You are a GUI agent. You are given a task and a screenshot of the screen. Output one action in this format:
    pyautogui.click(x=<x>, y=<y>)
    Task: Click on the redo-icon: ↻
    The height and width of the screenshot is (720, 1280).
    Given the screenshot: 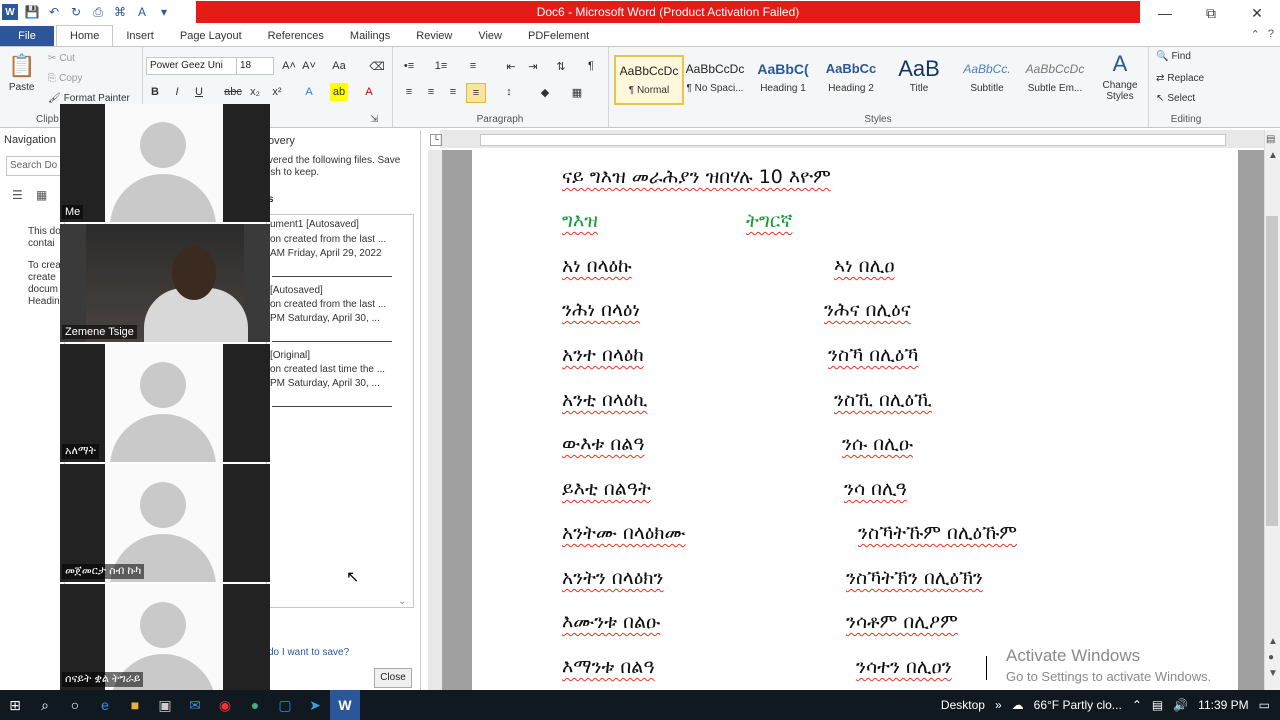 What is the action you would take?
    pyautogui.click(x=76, y=12)
    